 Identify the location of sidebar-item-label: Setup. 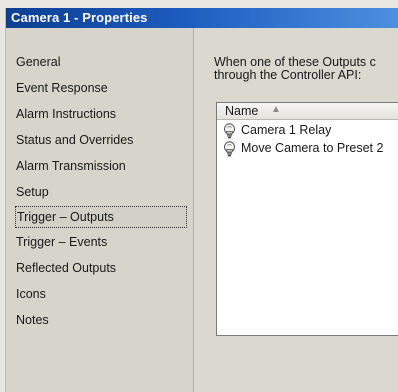
(32, 192).